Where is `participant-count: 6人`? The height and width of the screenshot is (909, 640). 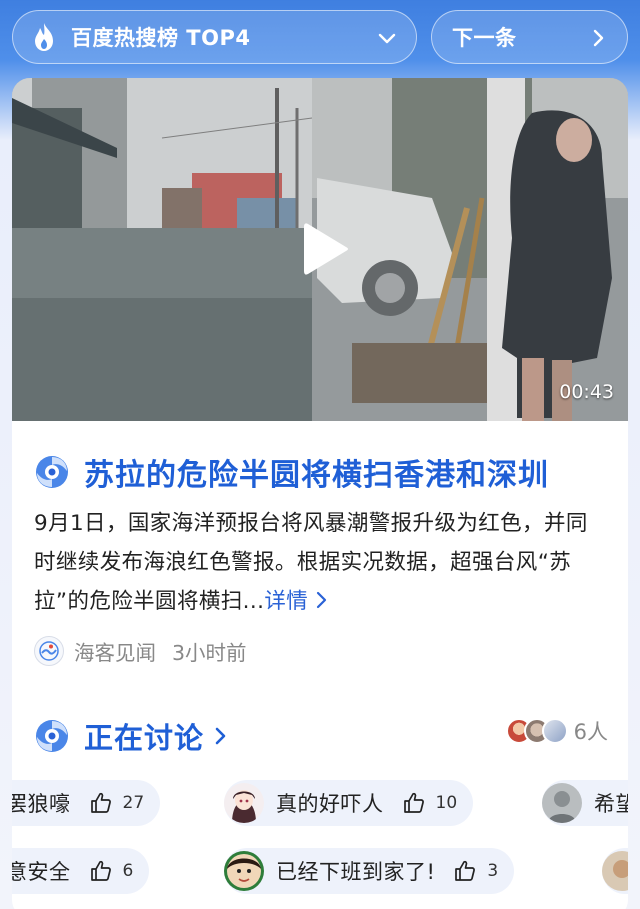
participant-count: 6人 is located at coordinates (590, 732).